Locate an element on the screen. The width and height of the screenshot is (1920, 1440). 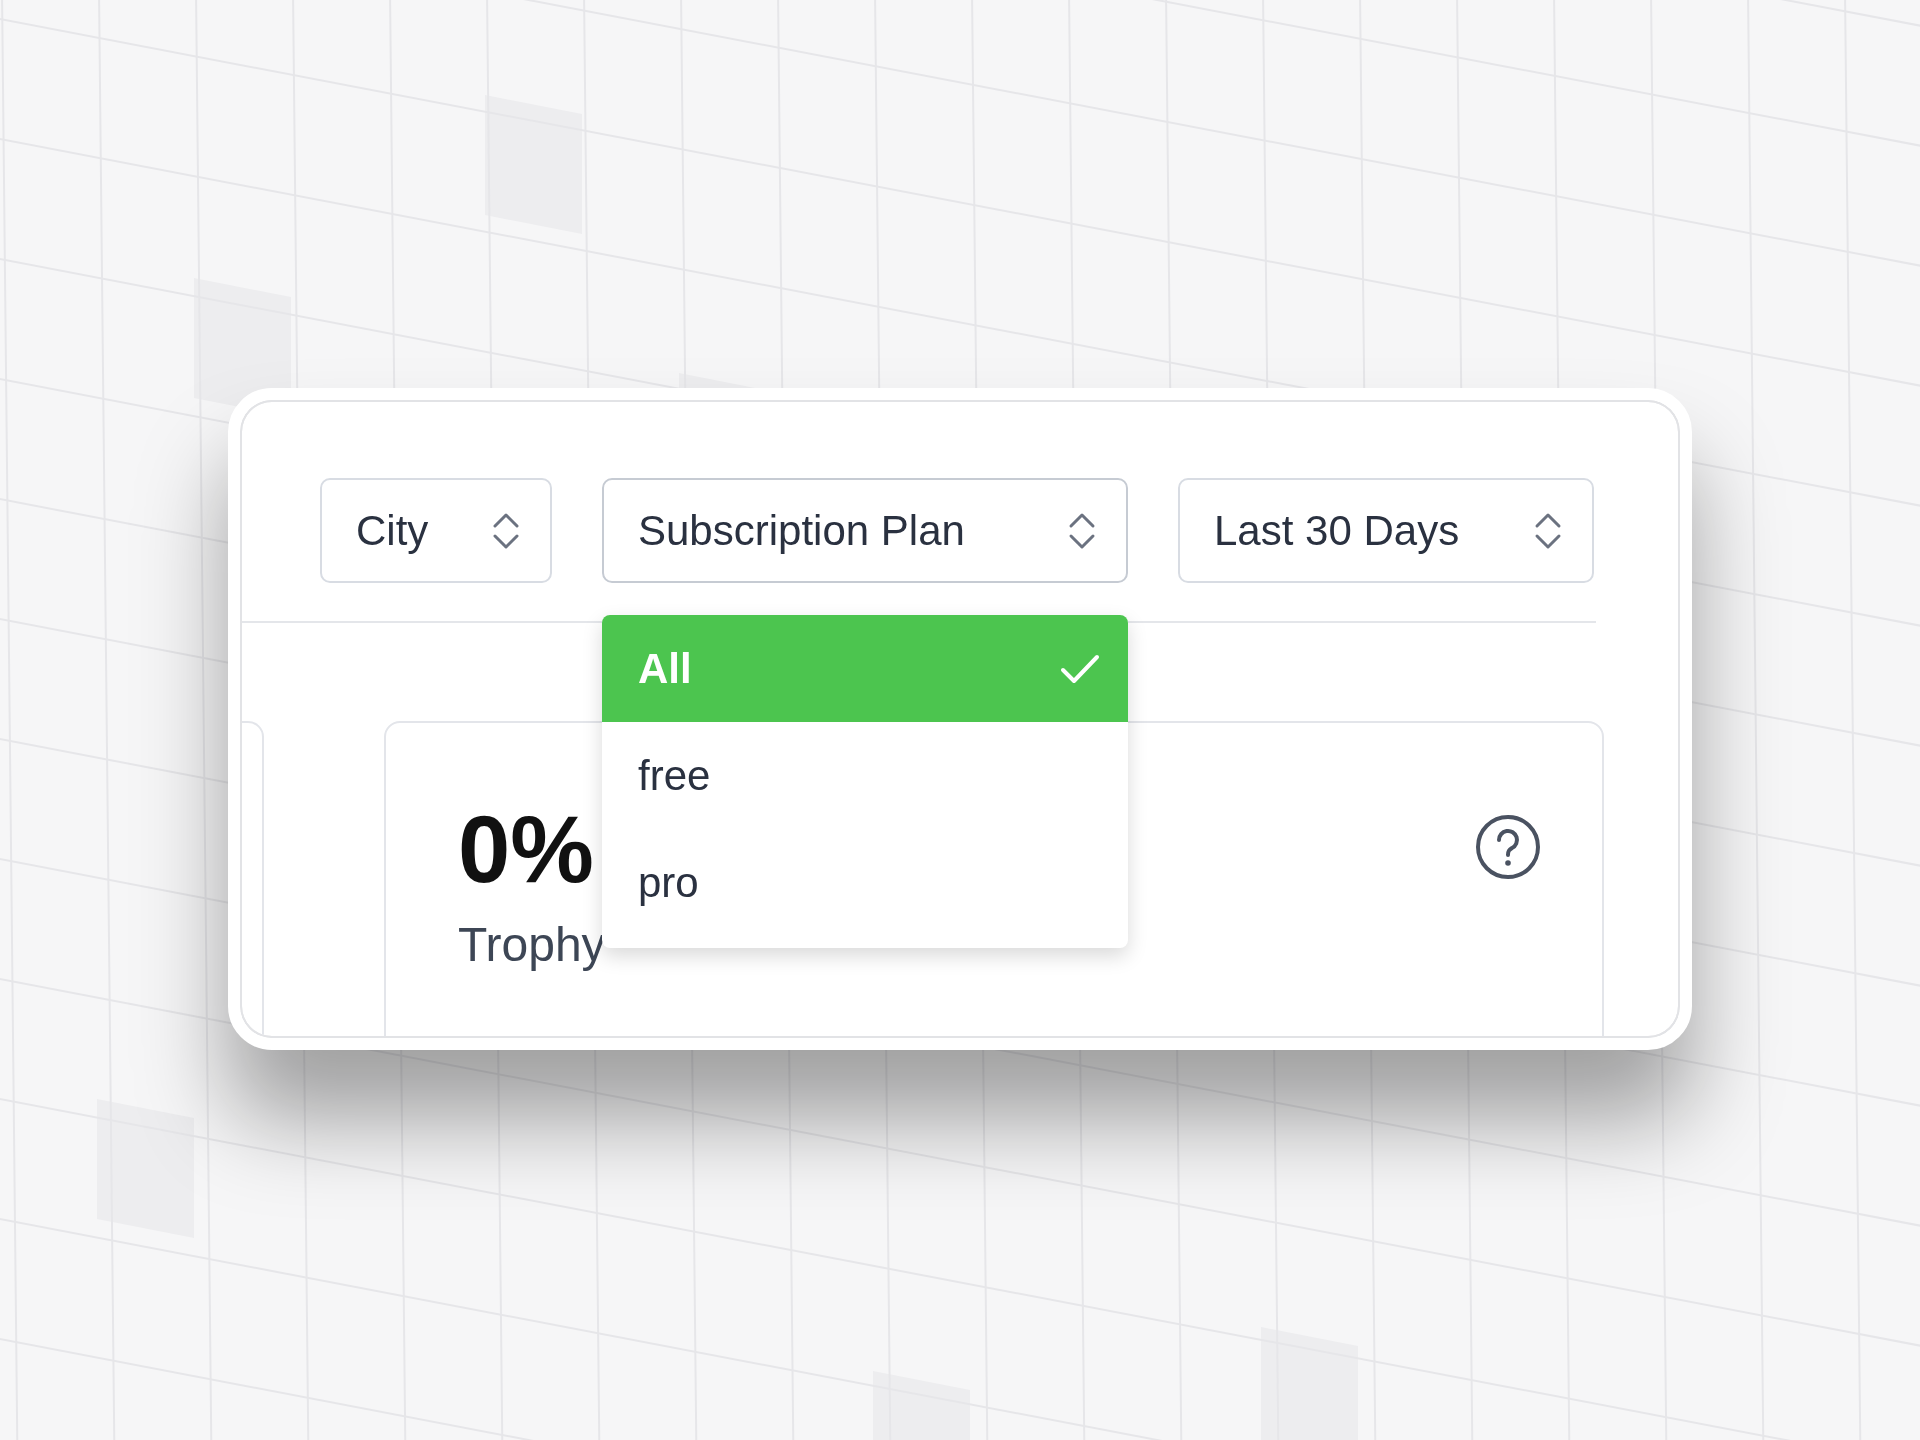
stat-value: 0% is located at coordinates (526, 850).